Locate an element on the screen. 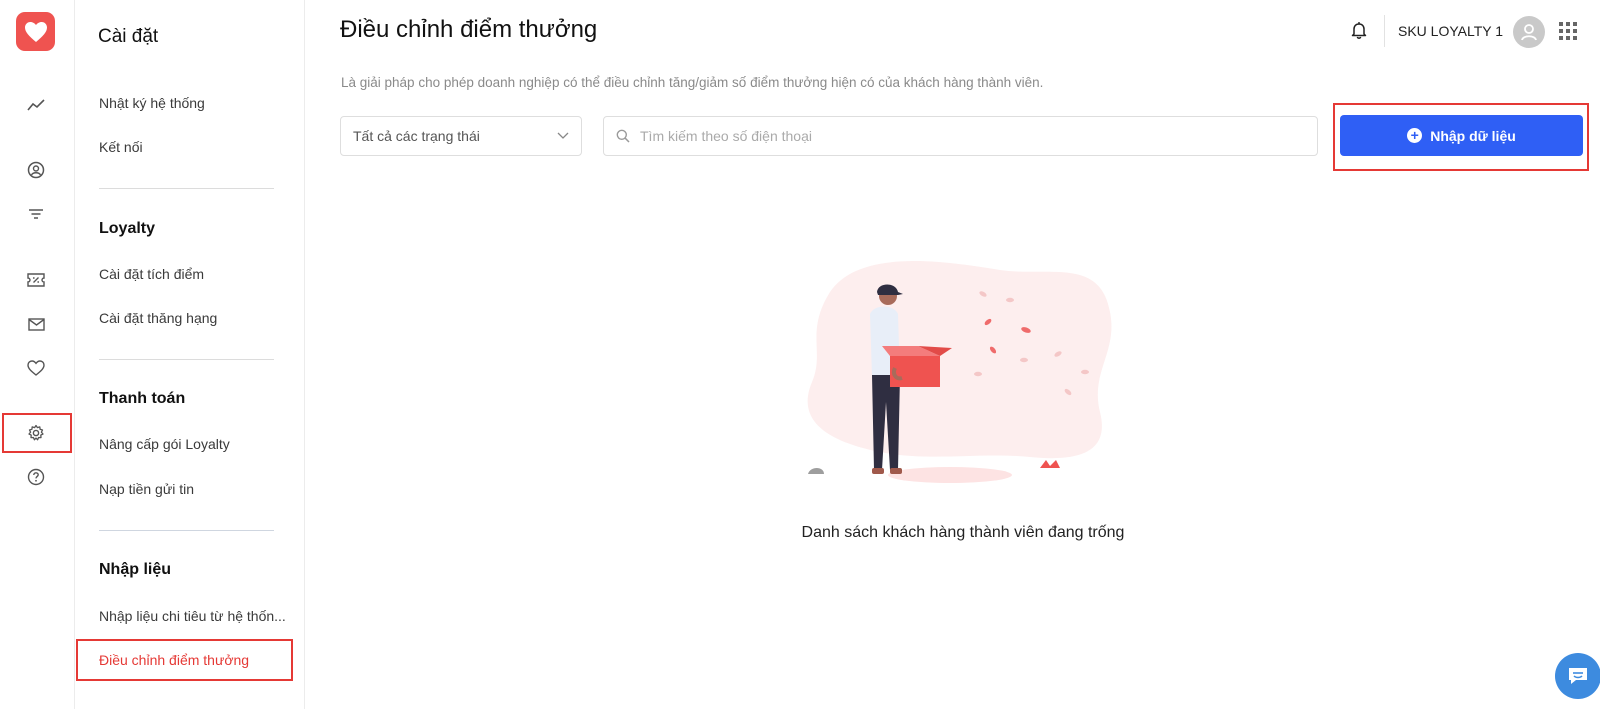 This screenshot has height=709, width=1600. phone-search-box is located at coordinates (960, 136).